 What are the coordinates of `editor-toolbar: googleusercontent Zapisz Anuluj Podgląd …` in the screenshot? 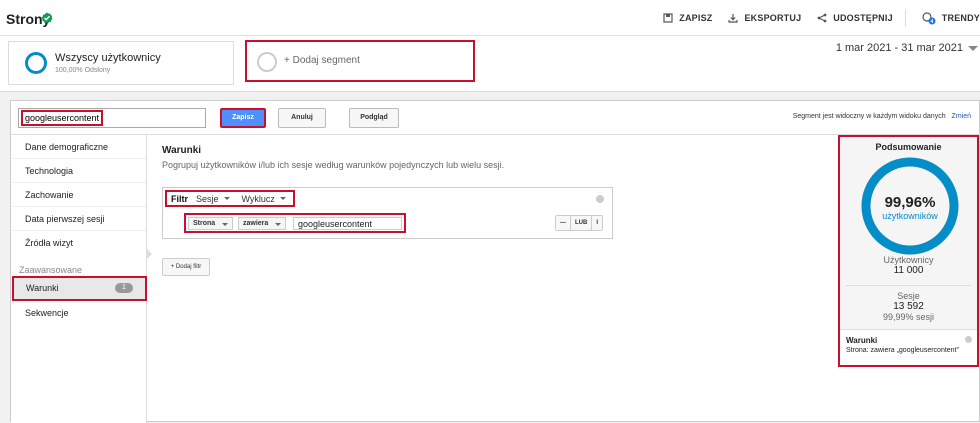 It's located at (495, 118).